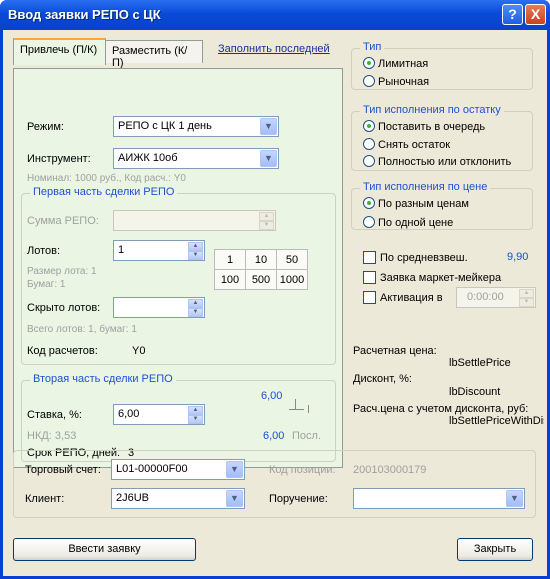 The width and height of the screenshot is (550, 579). What do you see at coordinates (302, 470) in the screenshot?
I see `position-code-label: Код позиции:` at bounding box center [302, 470].